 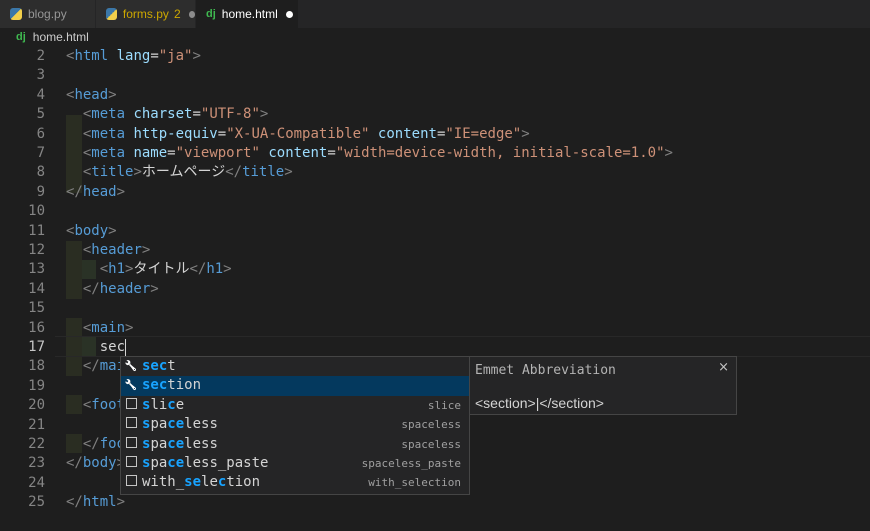 I want to click on code-line: 25 </html>, so click(x=435, y=502).